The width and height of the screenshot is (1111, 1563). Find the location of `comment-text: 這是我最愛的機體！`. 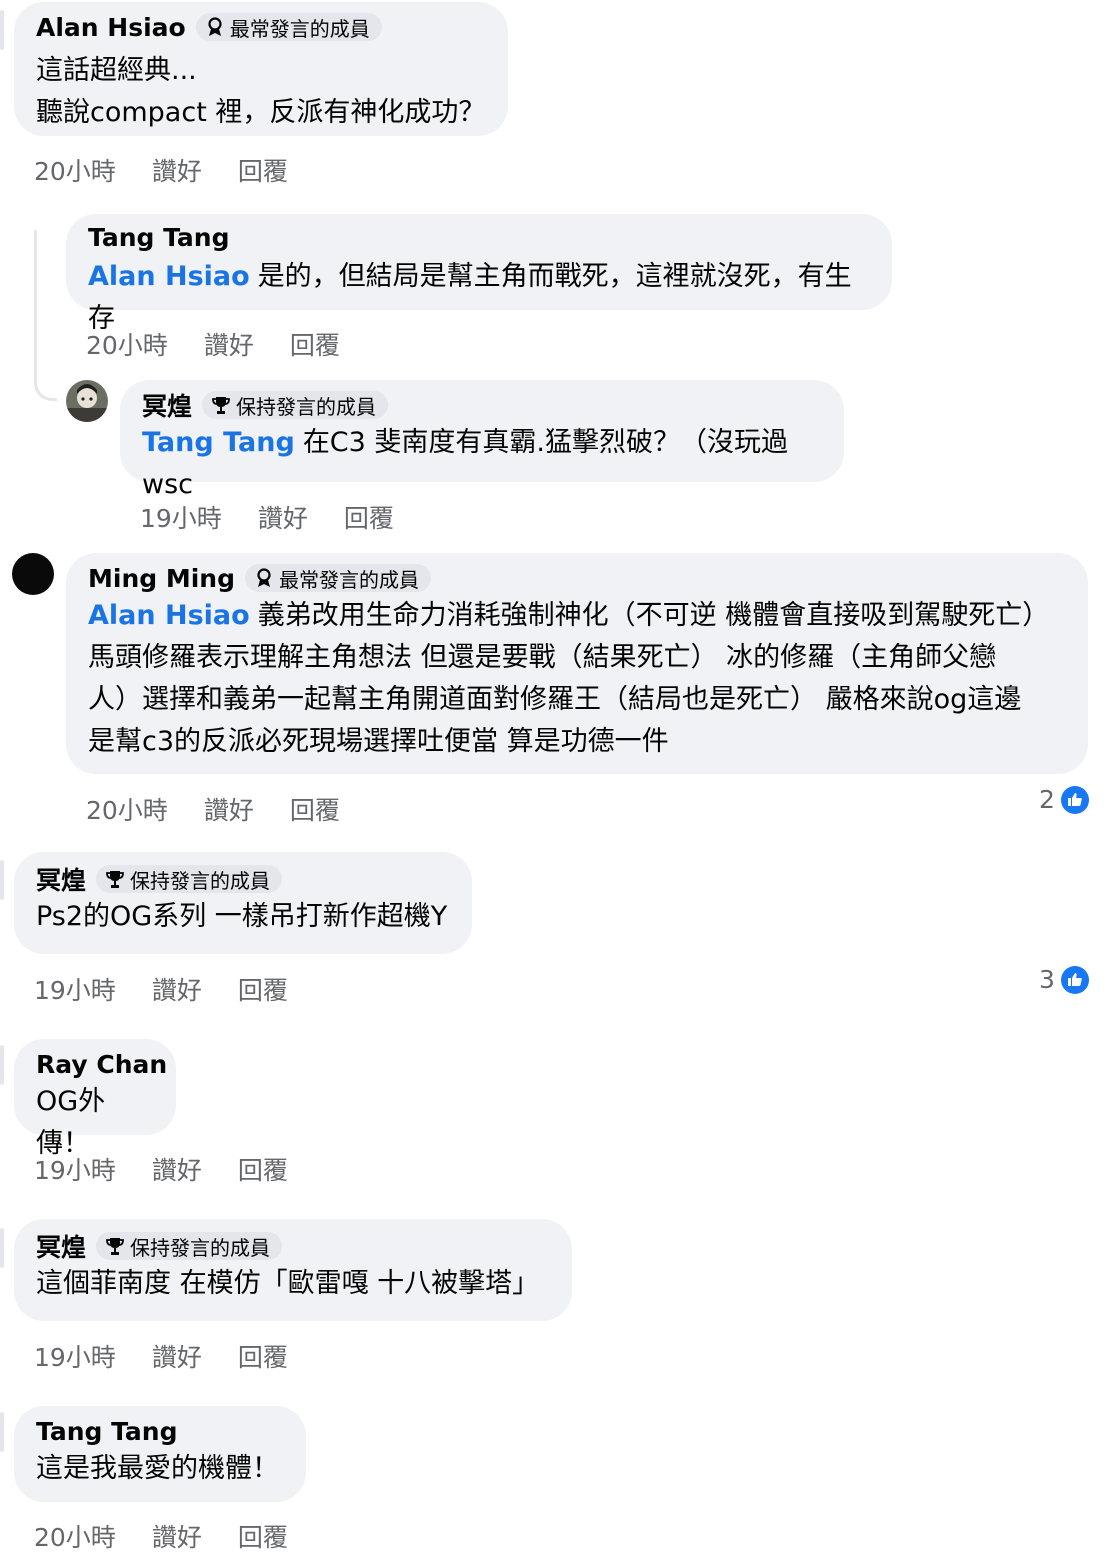

comment-text: 這是我最愛的機體！ is located at coordinates (157, 1468).